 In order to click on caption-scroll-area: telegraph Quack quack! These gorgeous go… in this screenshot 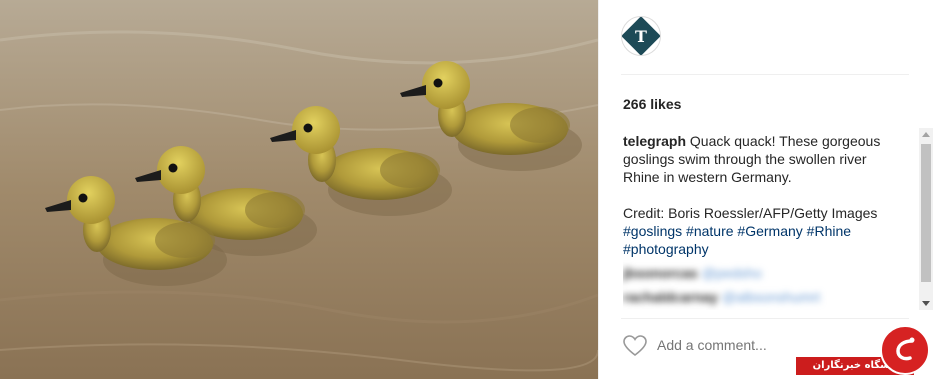, I will do `click(769, 221)`.